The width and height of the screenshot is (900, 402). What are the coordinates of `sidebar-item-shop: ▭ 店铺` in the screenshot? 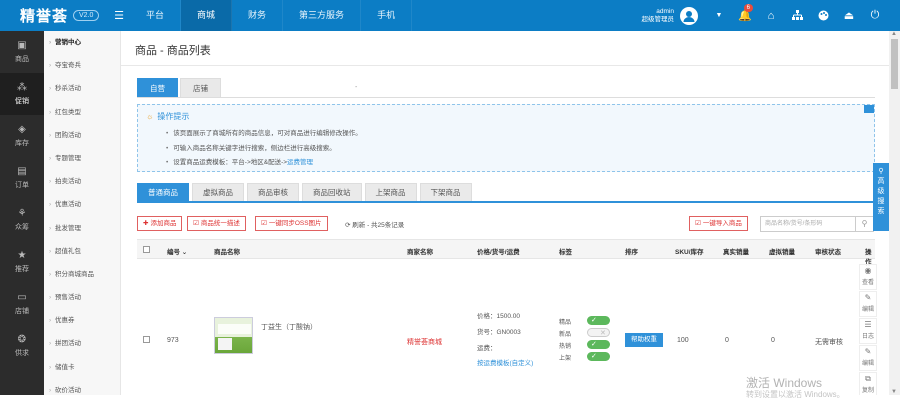 It's located at (22, 304).